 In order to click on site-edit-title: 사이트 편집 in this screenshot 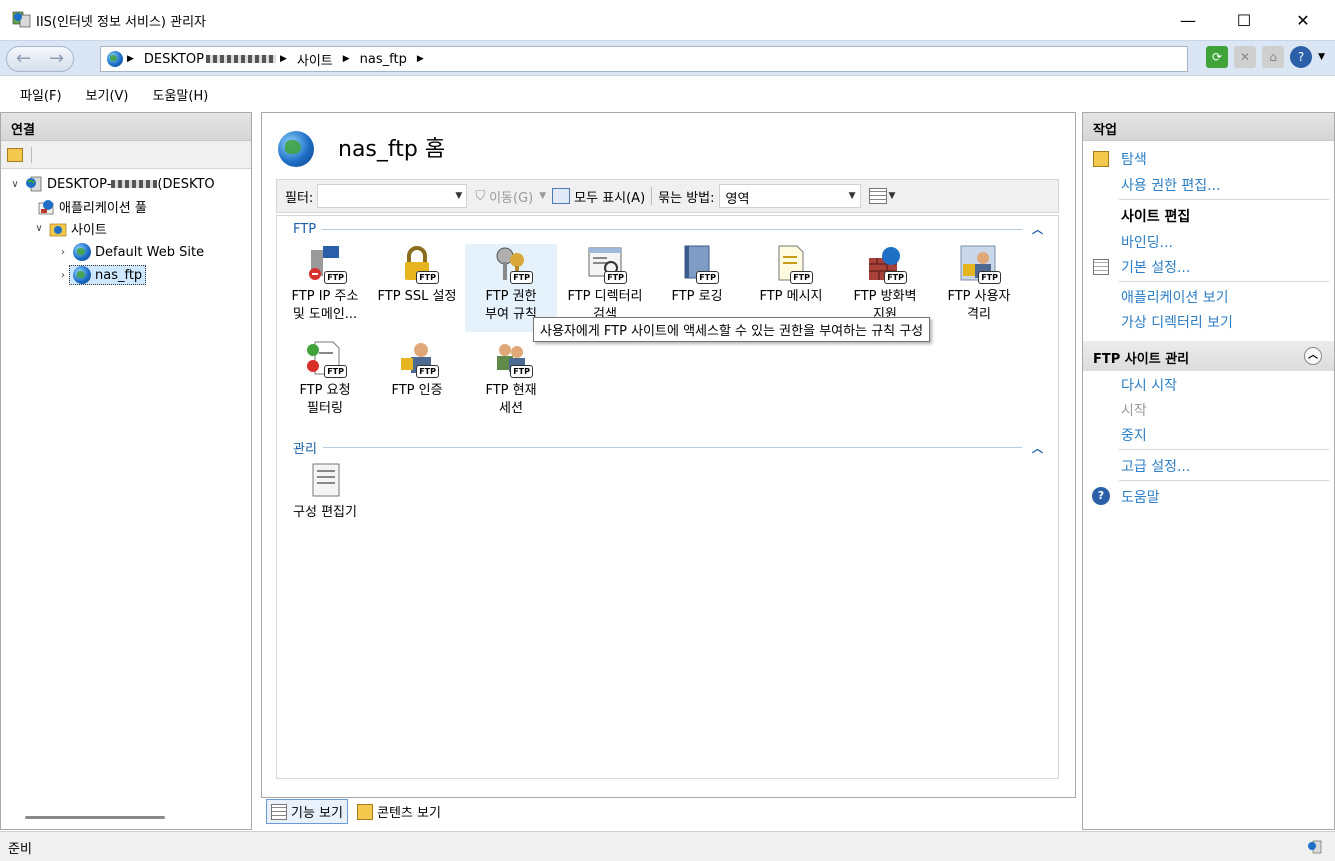, I will do `click(1156, 217)`.